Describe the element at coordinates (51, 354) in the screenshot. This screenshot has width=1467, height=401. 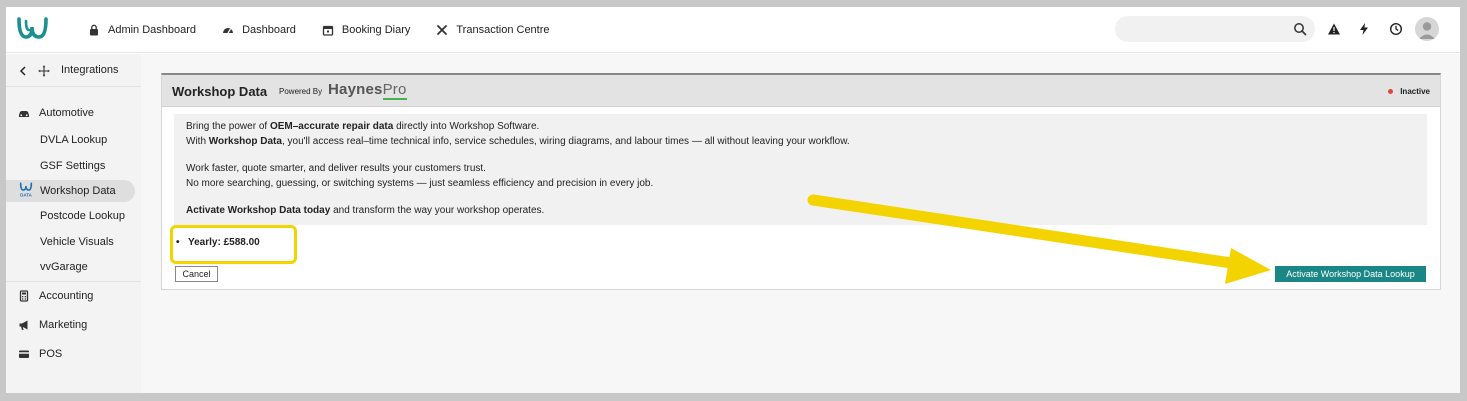
I see `sidebar-item-pos-label: POS` at that location.